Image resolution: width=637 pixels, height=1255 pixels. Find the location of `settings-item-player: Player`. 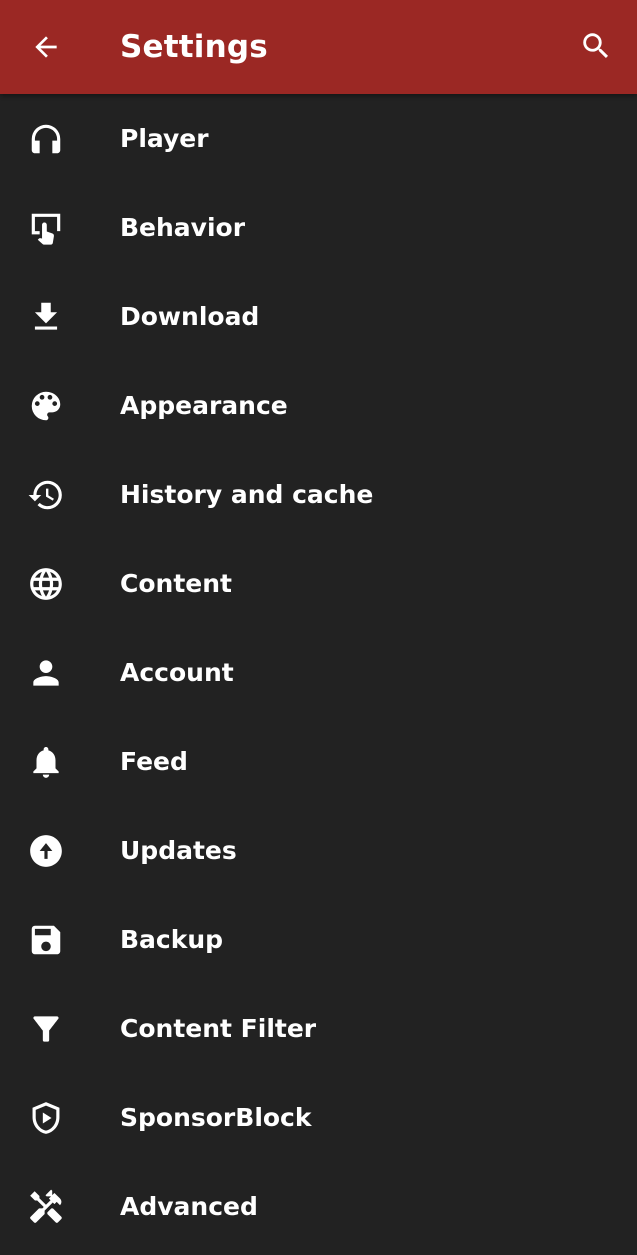

settings-item-player: Player is located at coordinates (318, 138).